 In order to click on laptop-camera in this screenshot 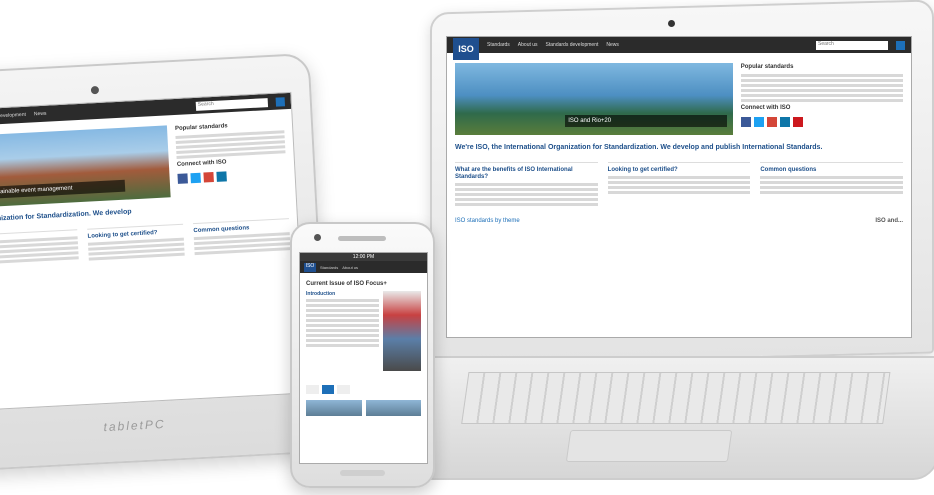, I will do `click(671, 23)`.